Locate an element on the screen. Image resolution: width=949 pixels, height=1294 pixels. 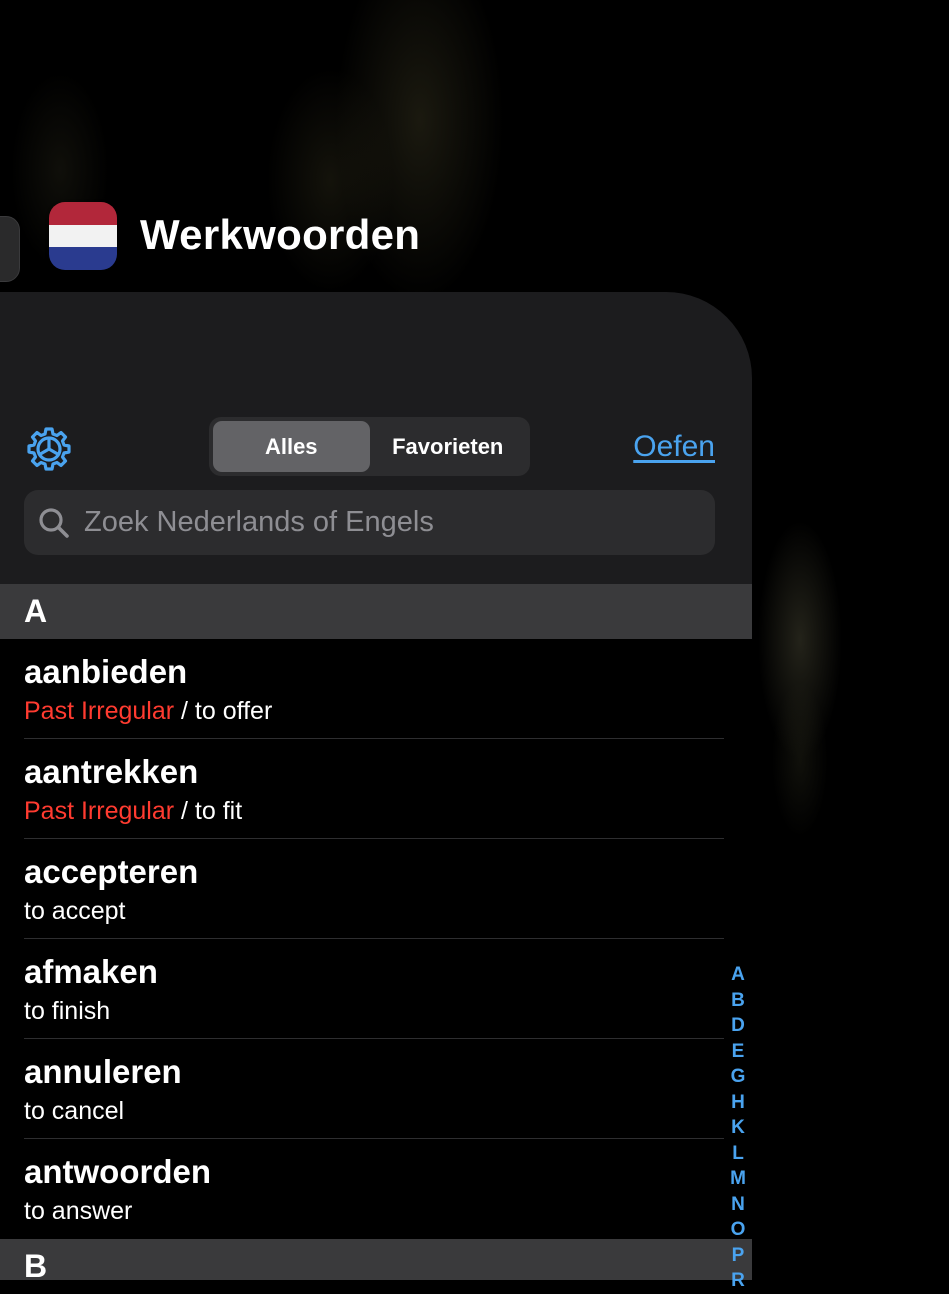
verb-title: aantrekken is located at coordinates (111, 771).